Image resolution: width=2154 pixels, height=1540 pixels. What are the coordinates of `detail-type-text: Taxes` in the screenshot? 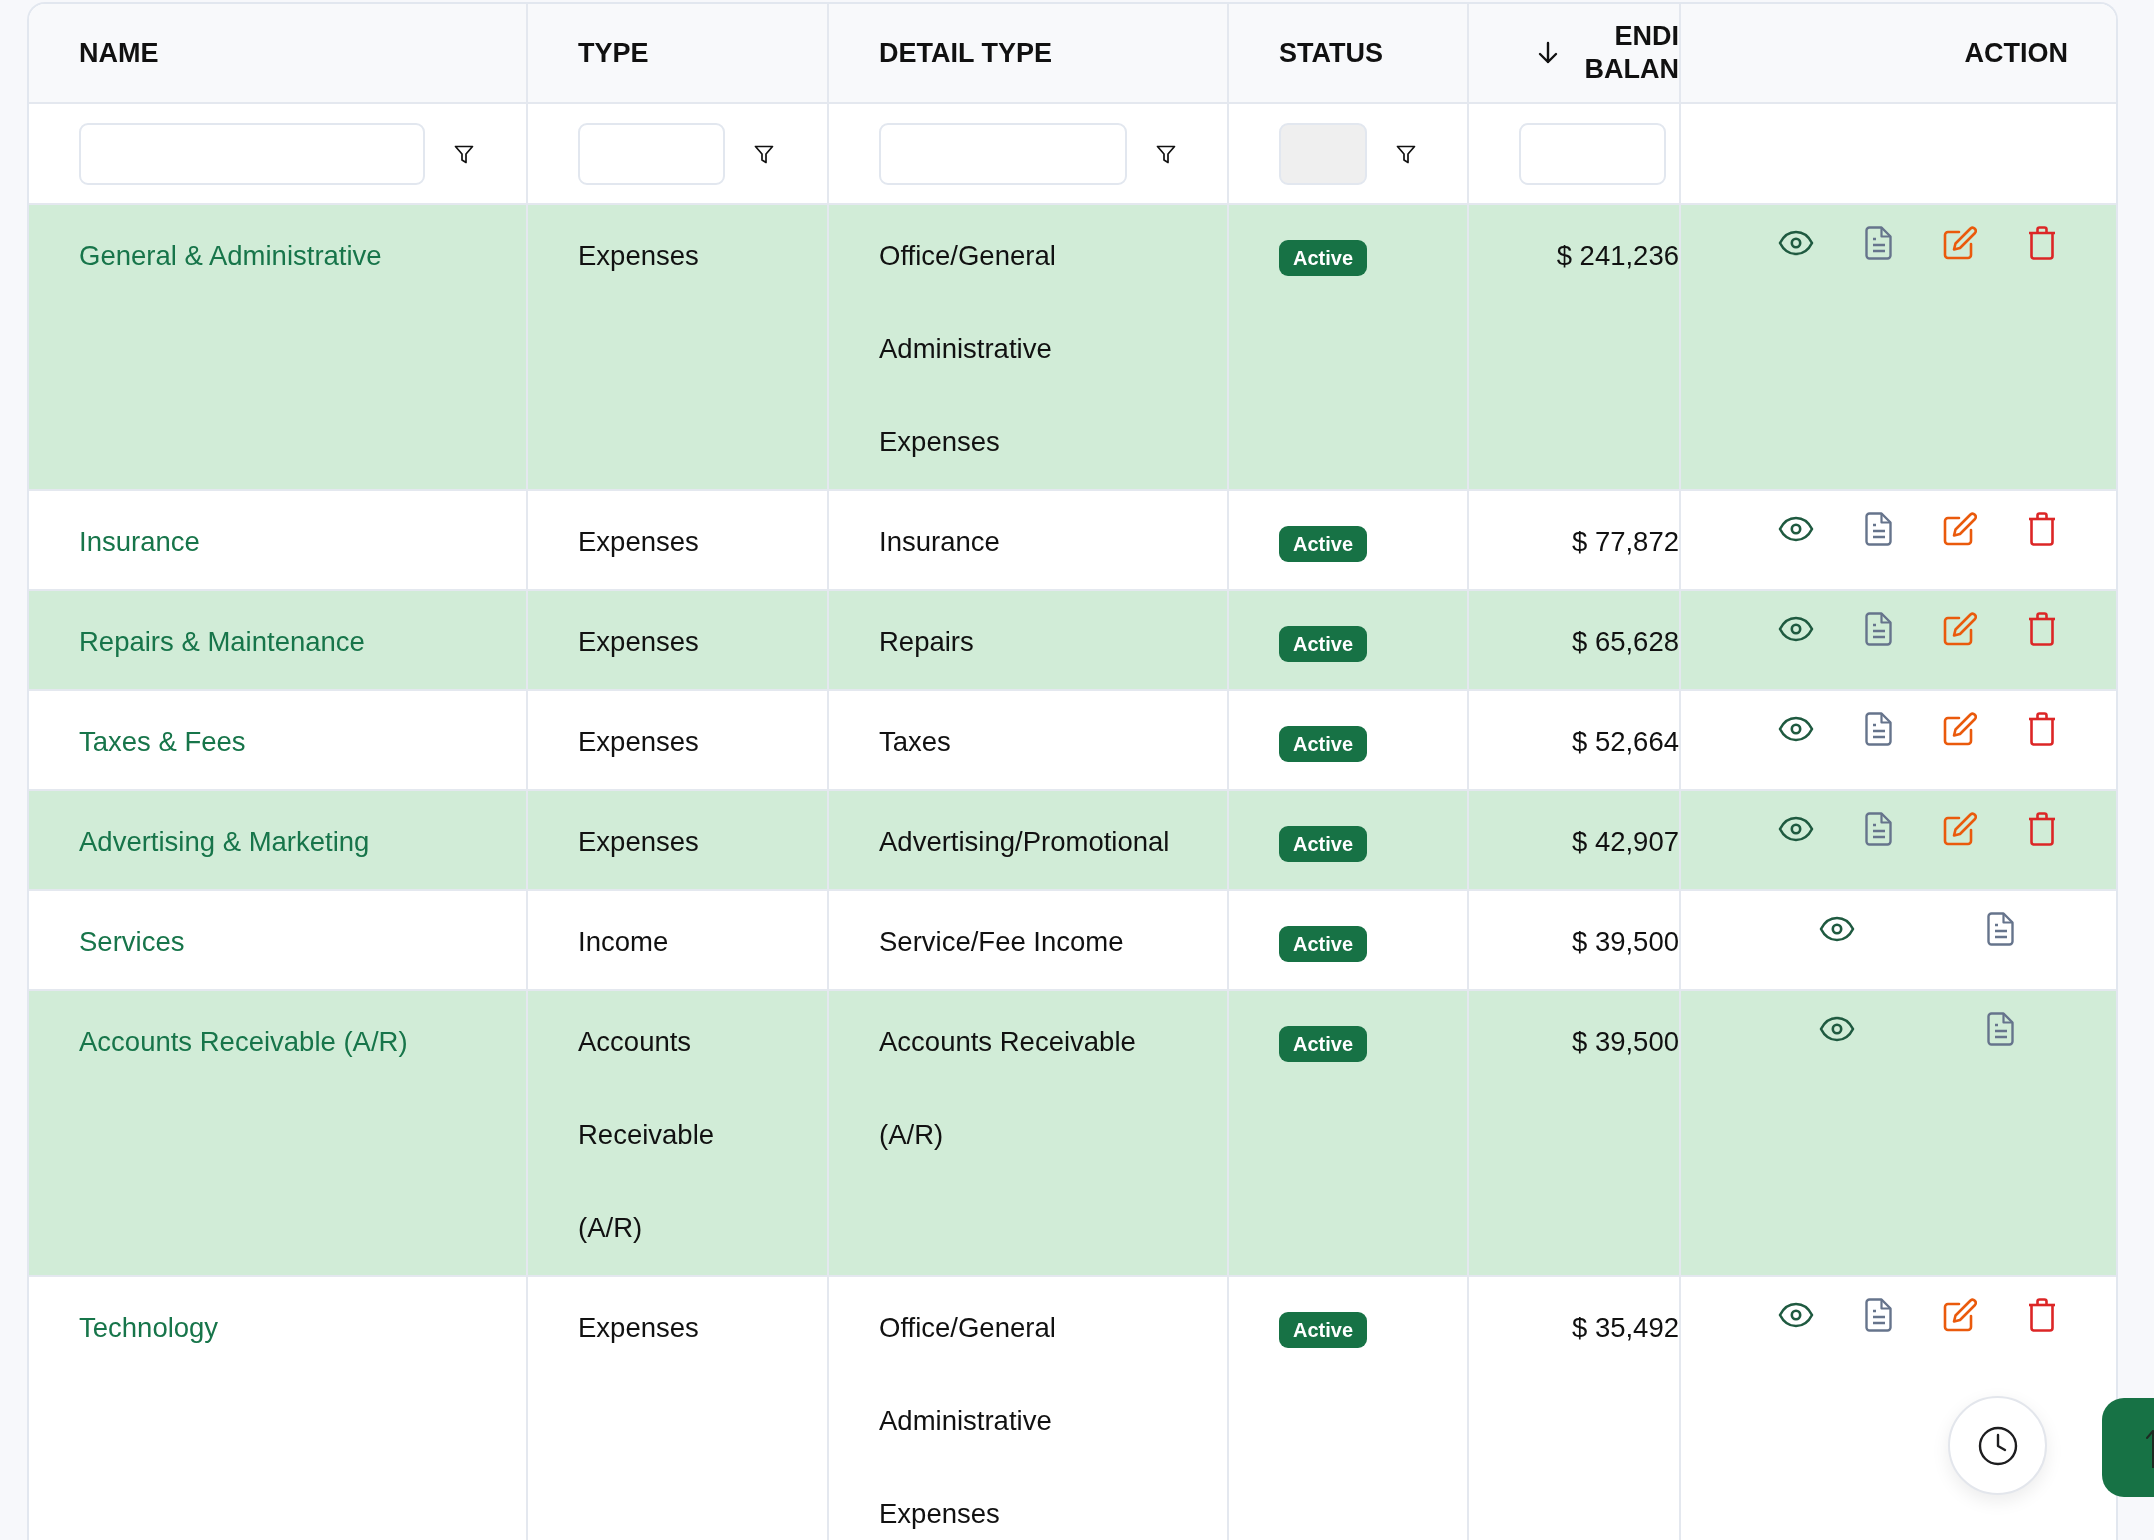 It's located at (915, 741).